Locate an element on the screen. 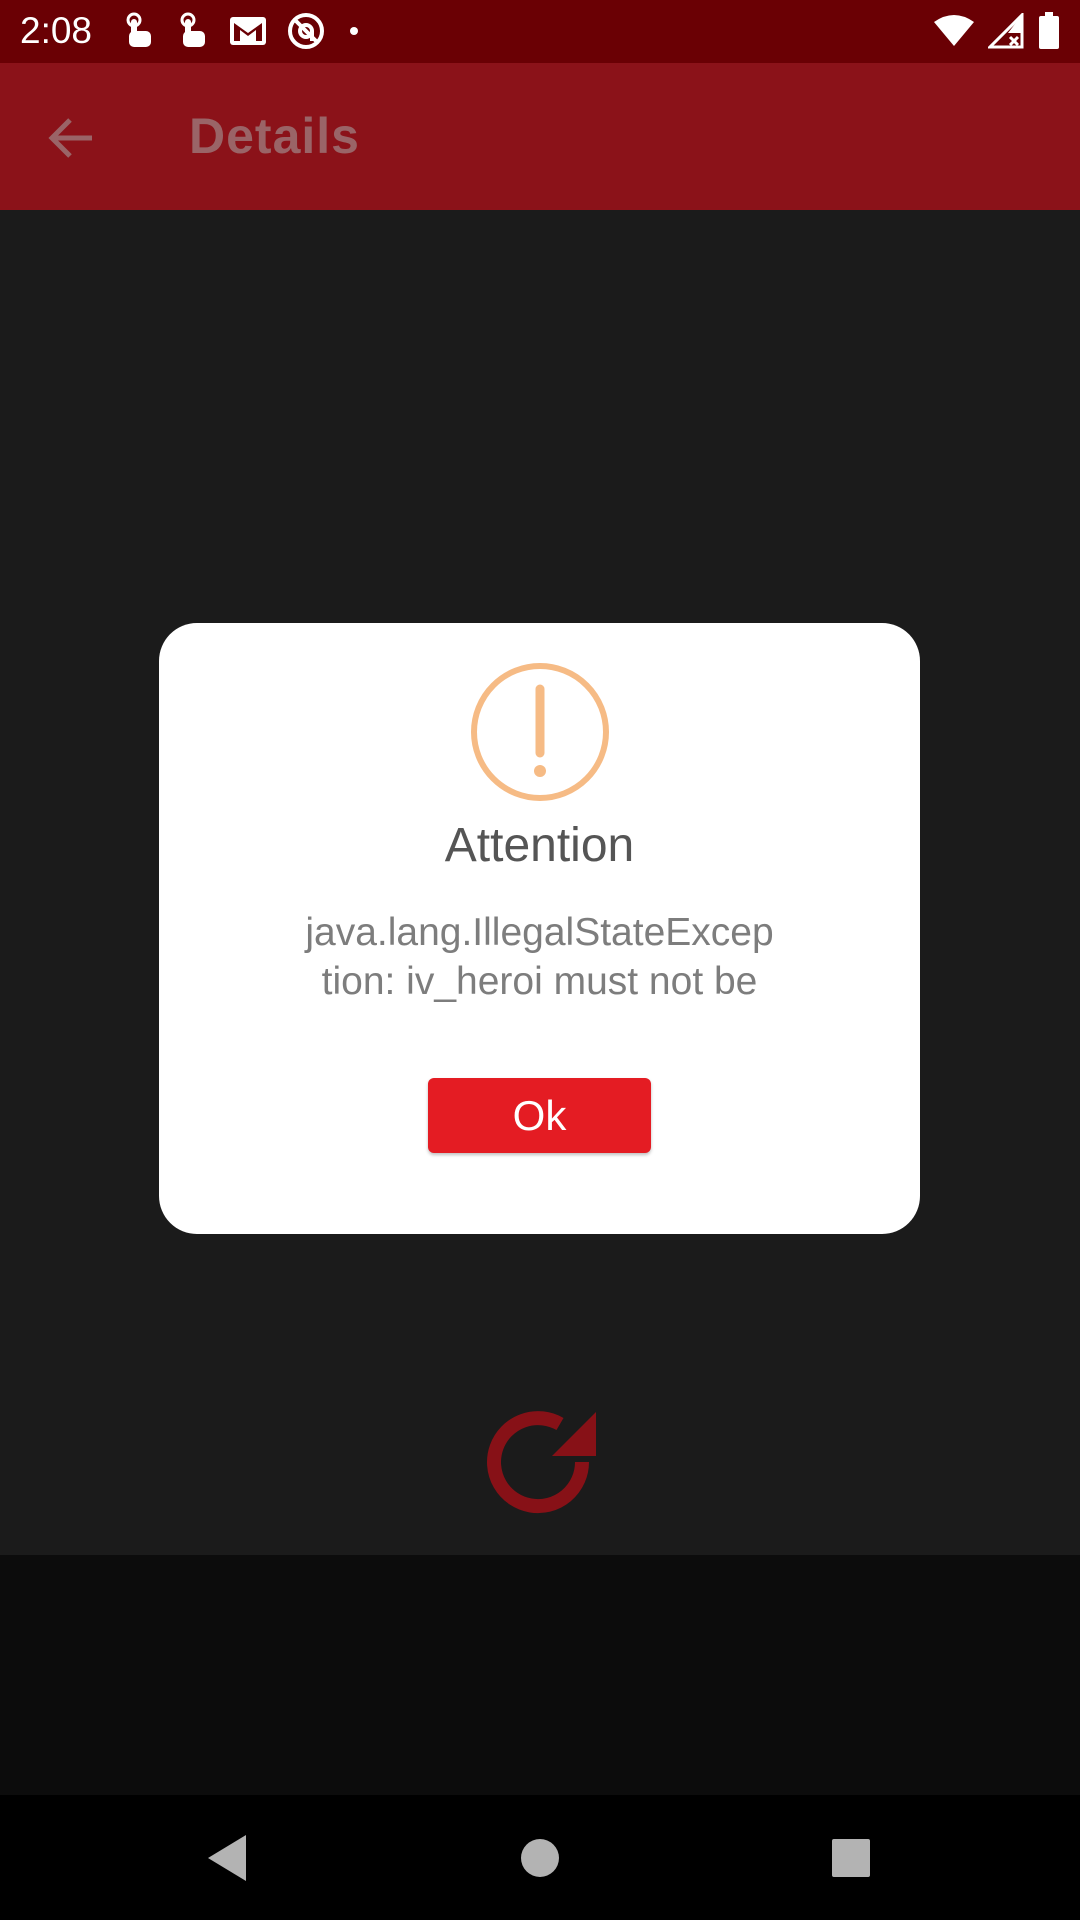 The image size is (1080, 1920). back-triangle-icon is located at coordinates (227, 1858).